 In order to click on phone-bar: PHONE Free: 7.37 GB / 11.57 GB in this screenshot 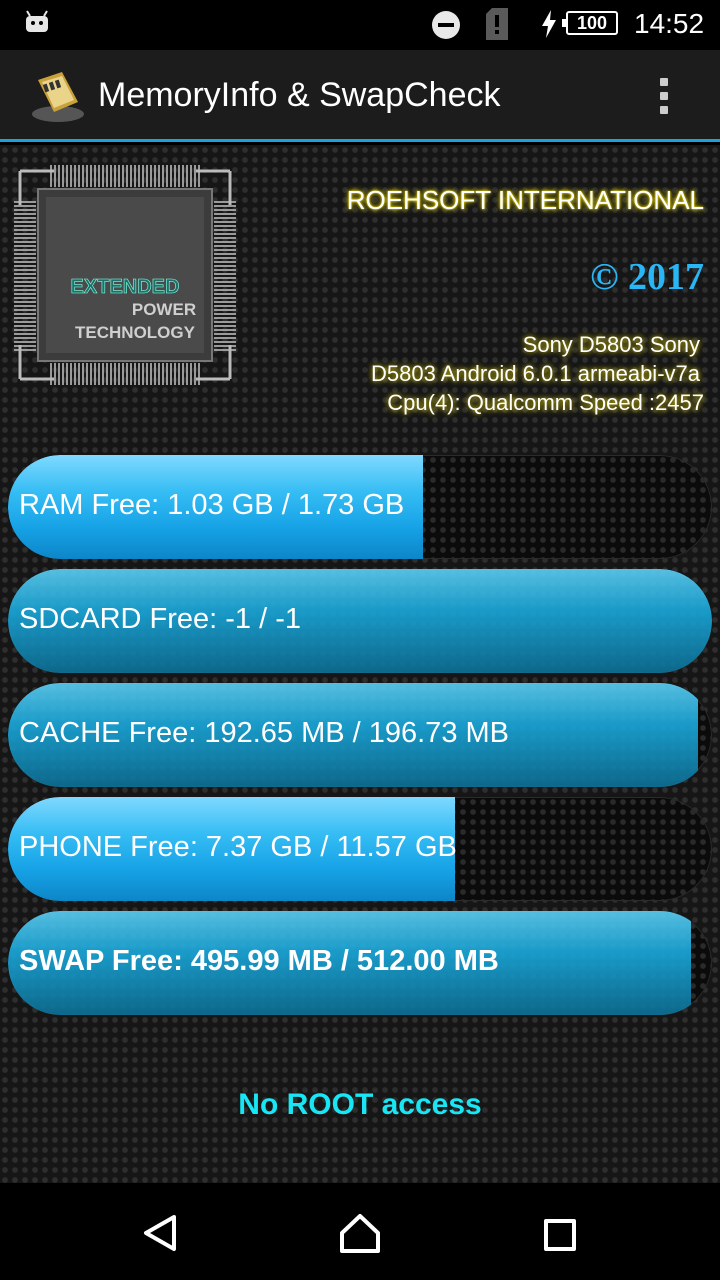, I will do `click(360, 849)`.